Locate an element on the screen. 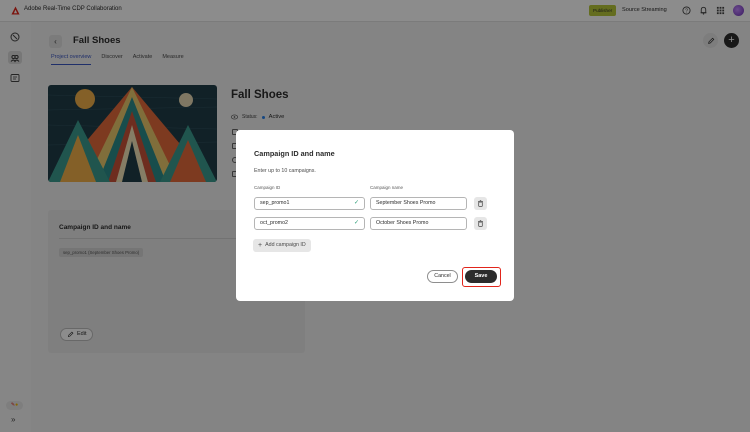 The height and width of the screenshot is (432, 750). dialog-title: Campaign ID and name is located at coordinates (294, 153).